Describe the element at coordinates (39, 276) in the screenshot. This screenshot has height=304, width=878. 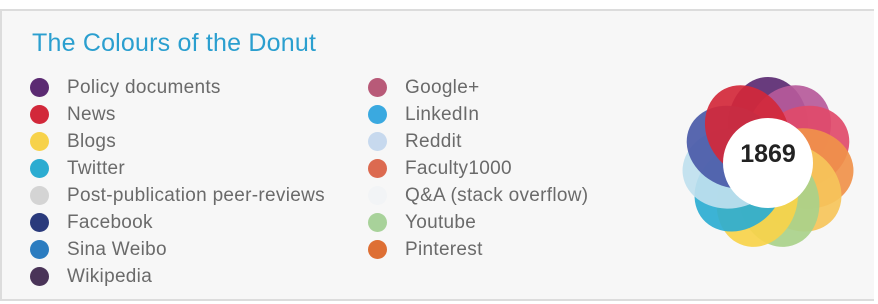
I see `wikipedia-swatch` at that location.